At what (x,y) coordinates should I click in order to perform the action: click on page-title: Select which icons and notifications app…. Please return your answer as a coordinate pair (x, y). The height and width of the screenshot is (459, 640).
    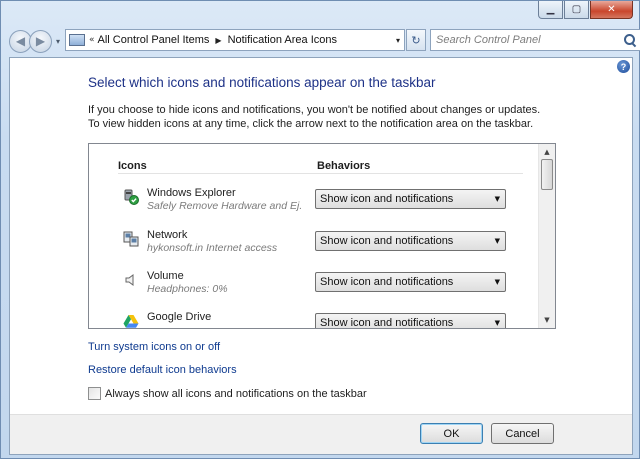
    Looking at the image, I should click on (262, 82).